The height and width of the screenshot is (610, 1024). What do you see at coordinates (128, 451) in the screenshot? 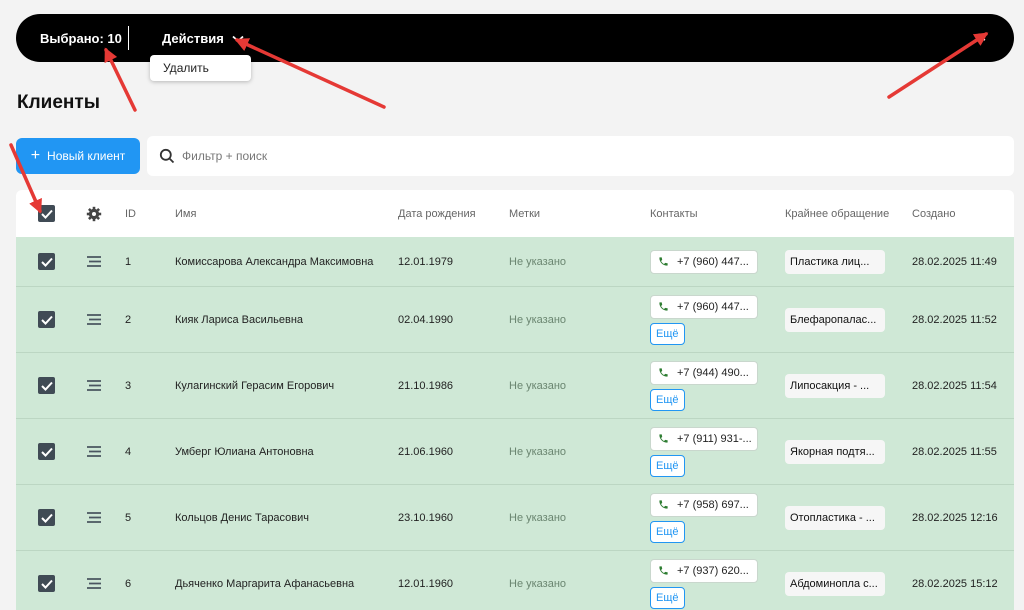
I see `cell-id: 4` at bounding box center [128, 451].